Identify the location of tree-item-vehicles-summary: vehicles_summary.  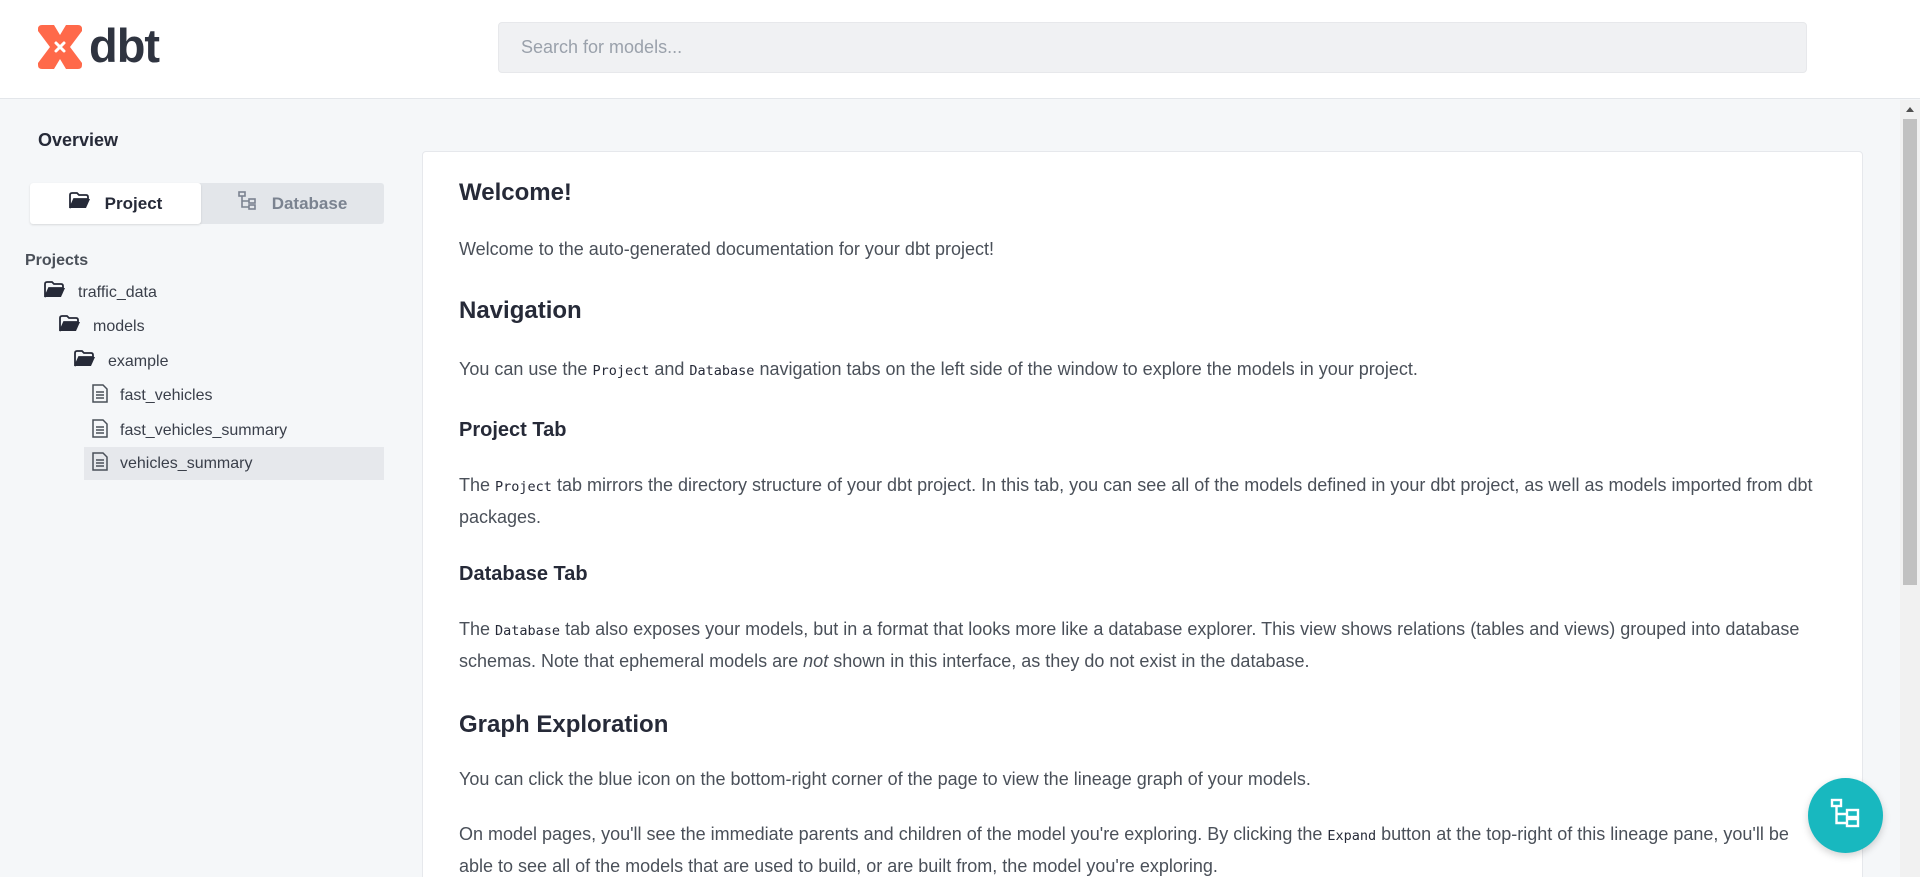
(234, 463).